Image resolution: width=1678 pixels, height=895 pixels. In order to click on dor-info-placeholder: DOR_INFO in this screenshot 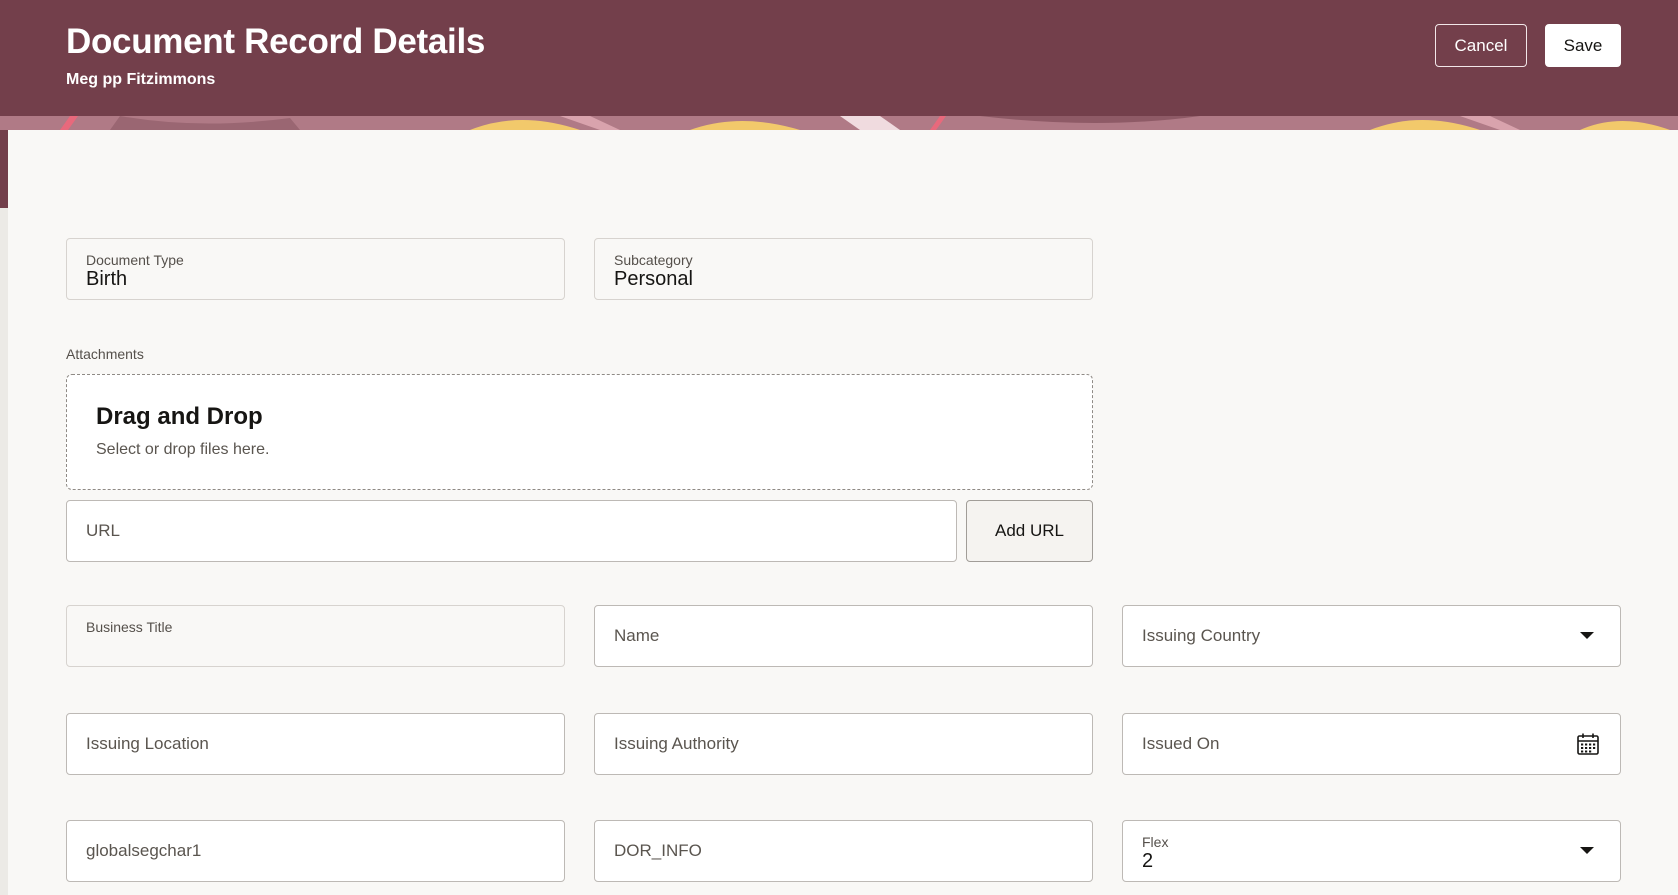, I will do `click(658, 850)`.